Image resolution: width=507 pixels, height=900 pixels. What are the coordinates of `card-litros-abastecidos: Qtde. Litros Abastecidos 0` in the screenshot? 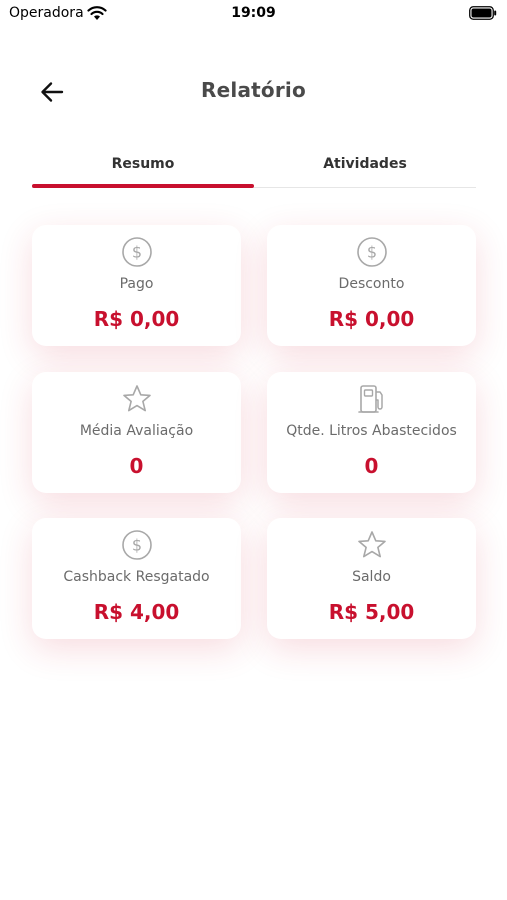 It's located at (371, 432).